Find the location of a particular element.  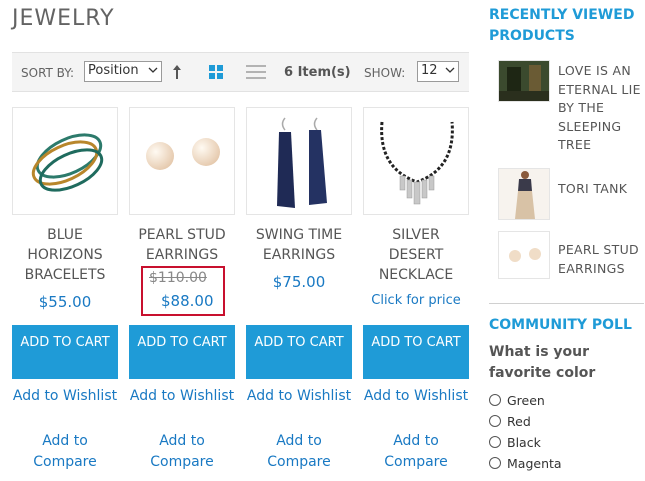

item-count: 6 Item(s) is located at coordinates (317, 72).